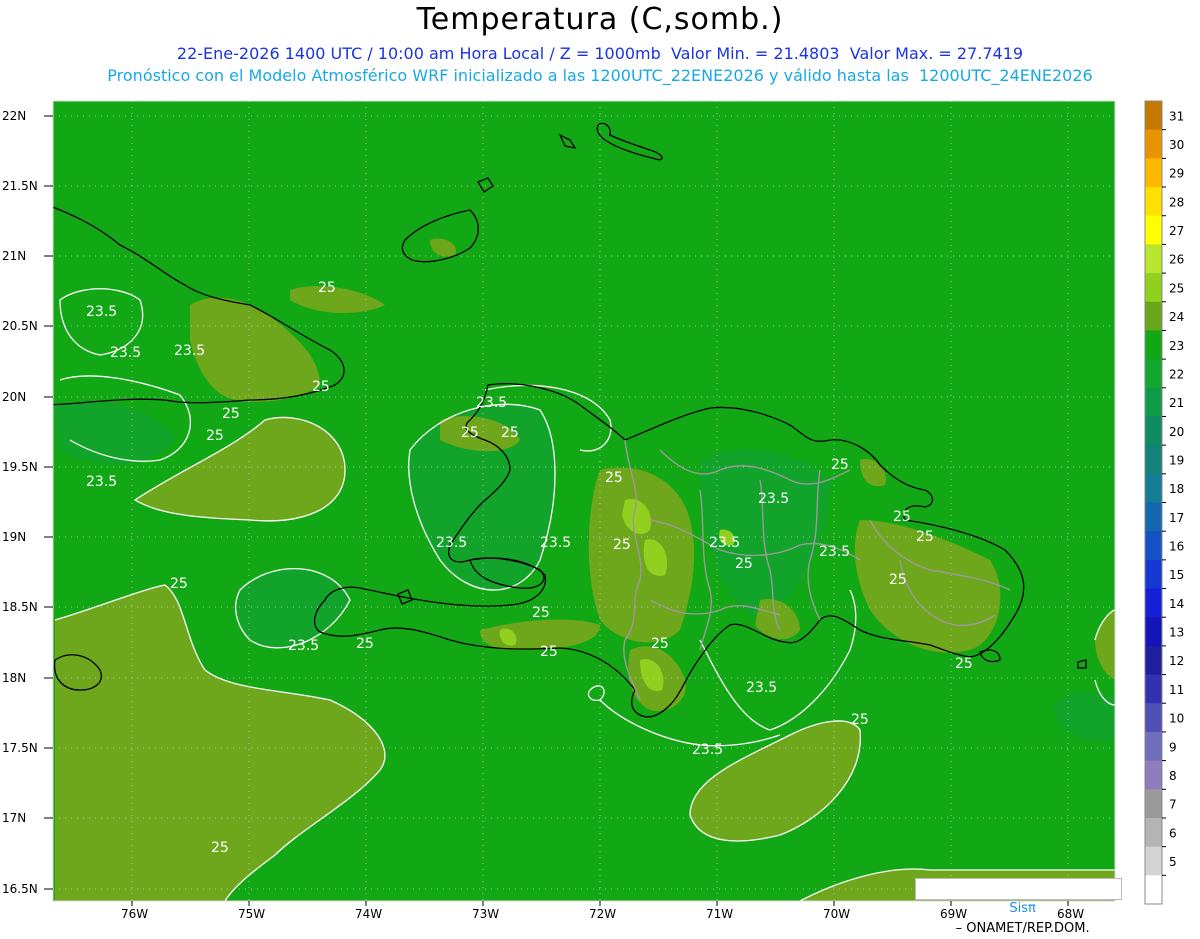  What do you see at coordinates (1176, 374) in the screenshot?
I see `colorbar-tick-label: 22` at bounding box center [1176, 374].